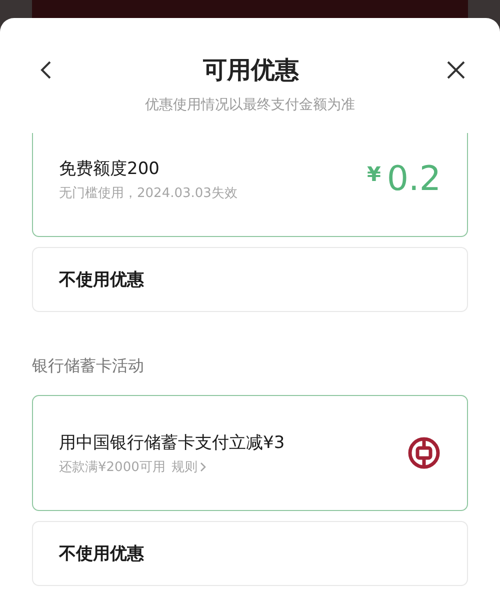  I want to click on section-label: 银行储蓄卡活动, so click(88, 366).